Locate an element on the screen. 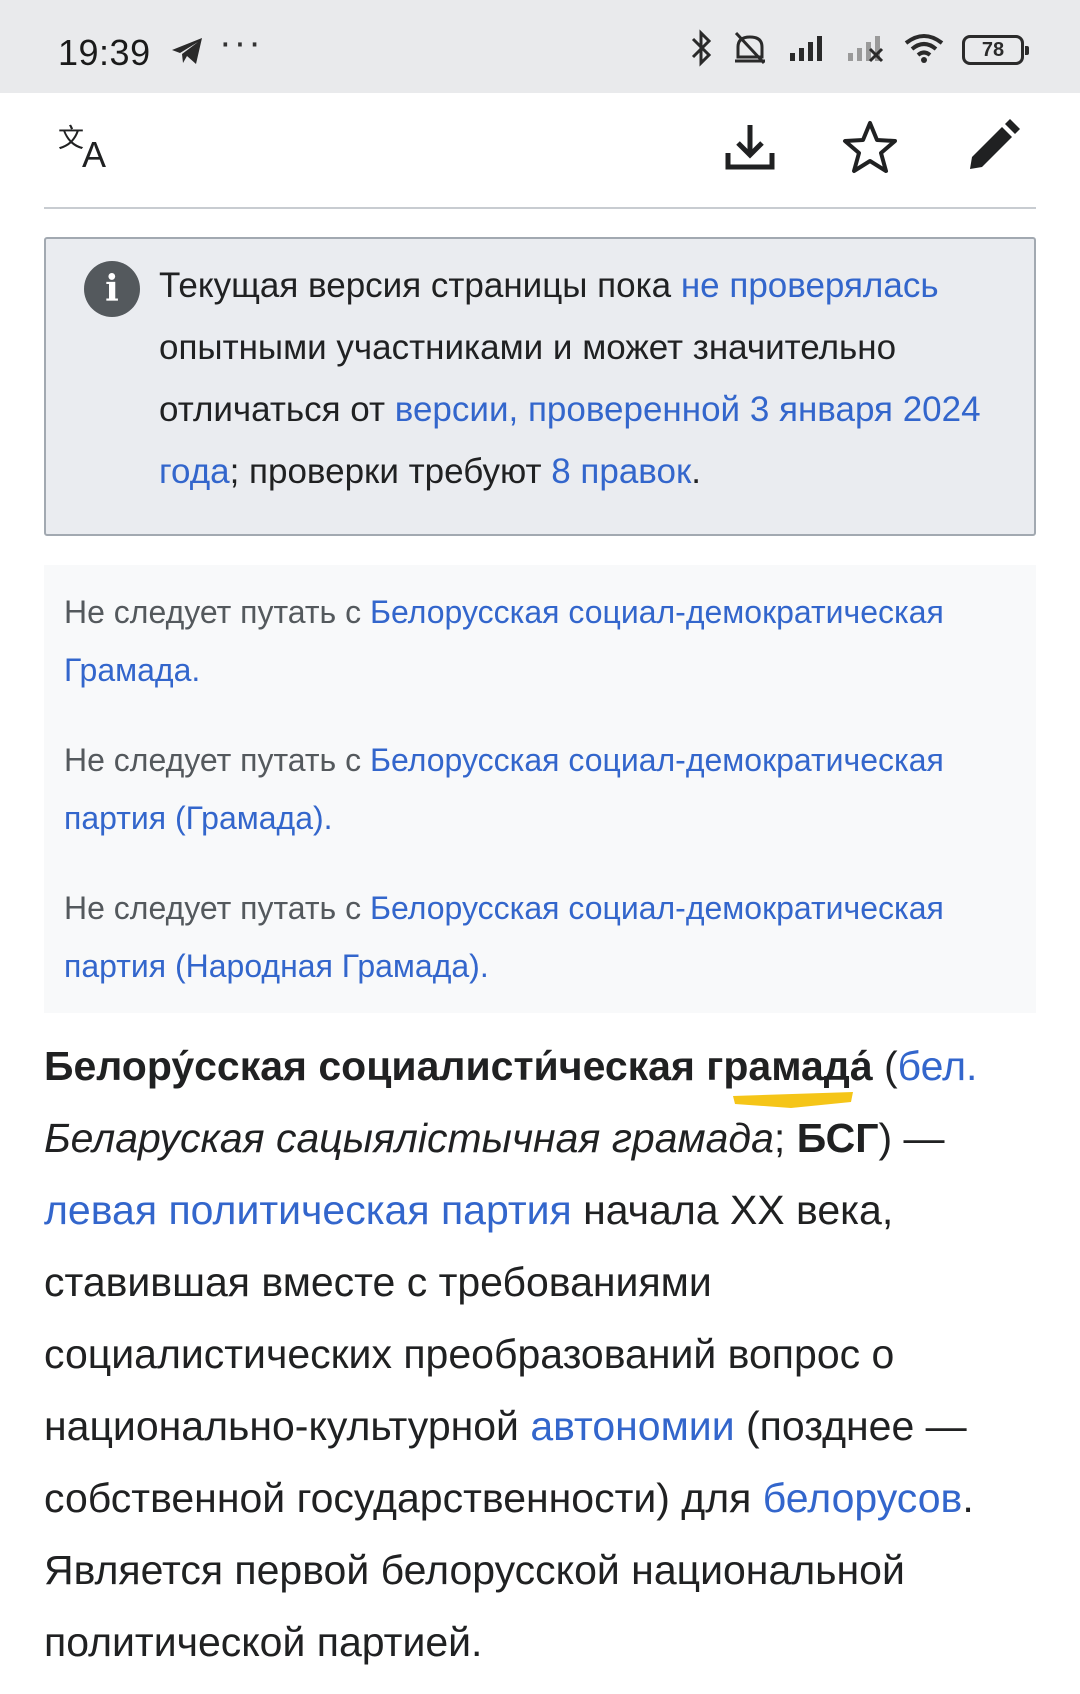 The width and height of the screenshot is (1080, 1694). wifi-icon is located at coordinates (924, 50).